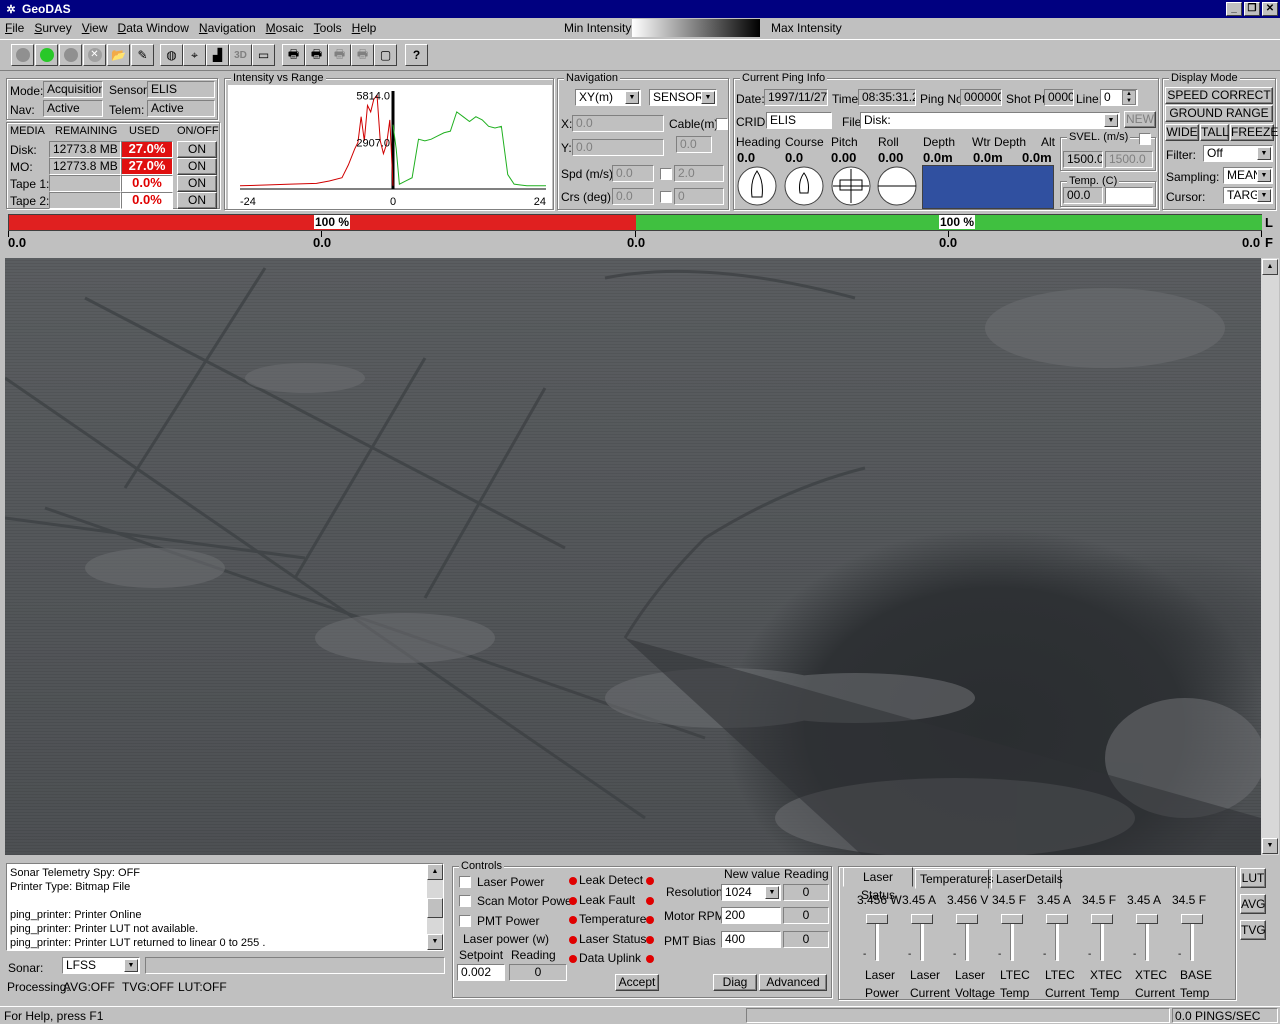 This screenshot has height=1024, width=1280. What do you see at coordinates (1219, 113) in the screenshot?
I see `ground-range-button: GROUND RANGE` at bounding box center [1219, 113].